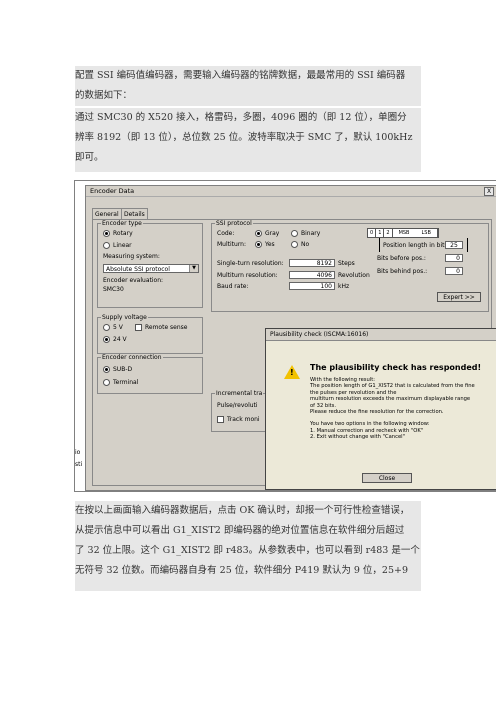 The image size is (496, 702). What do you see at coordinates (319, 334) in the screenshot?
I see `dialog-title: Plausibility check (ISCMA:16016)` at bounding box center [319, 334].